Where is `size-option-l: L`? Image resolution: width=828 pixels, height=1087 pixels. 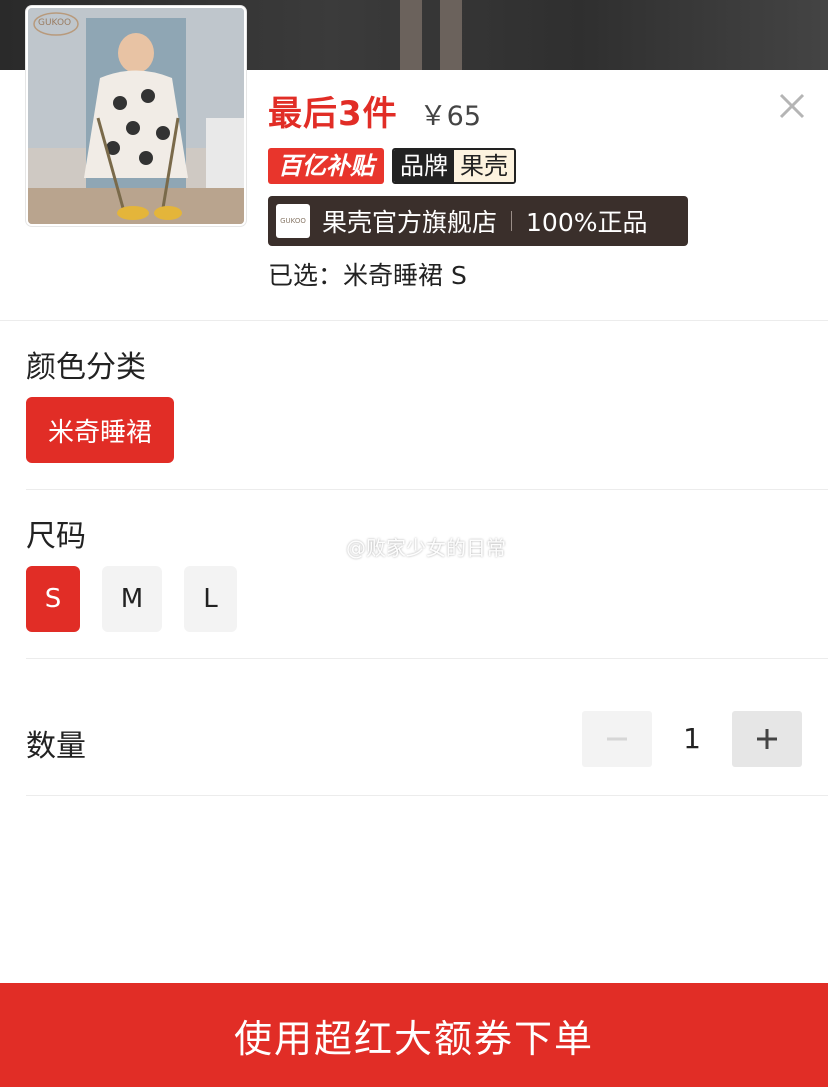 size-option-l: L is located at coordinates (210, 599).